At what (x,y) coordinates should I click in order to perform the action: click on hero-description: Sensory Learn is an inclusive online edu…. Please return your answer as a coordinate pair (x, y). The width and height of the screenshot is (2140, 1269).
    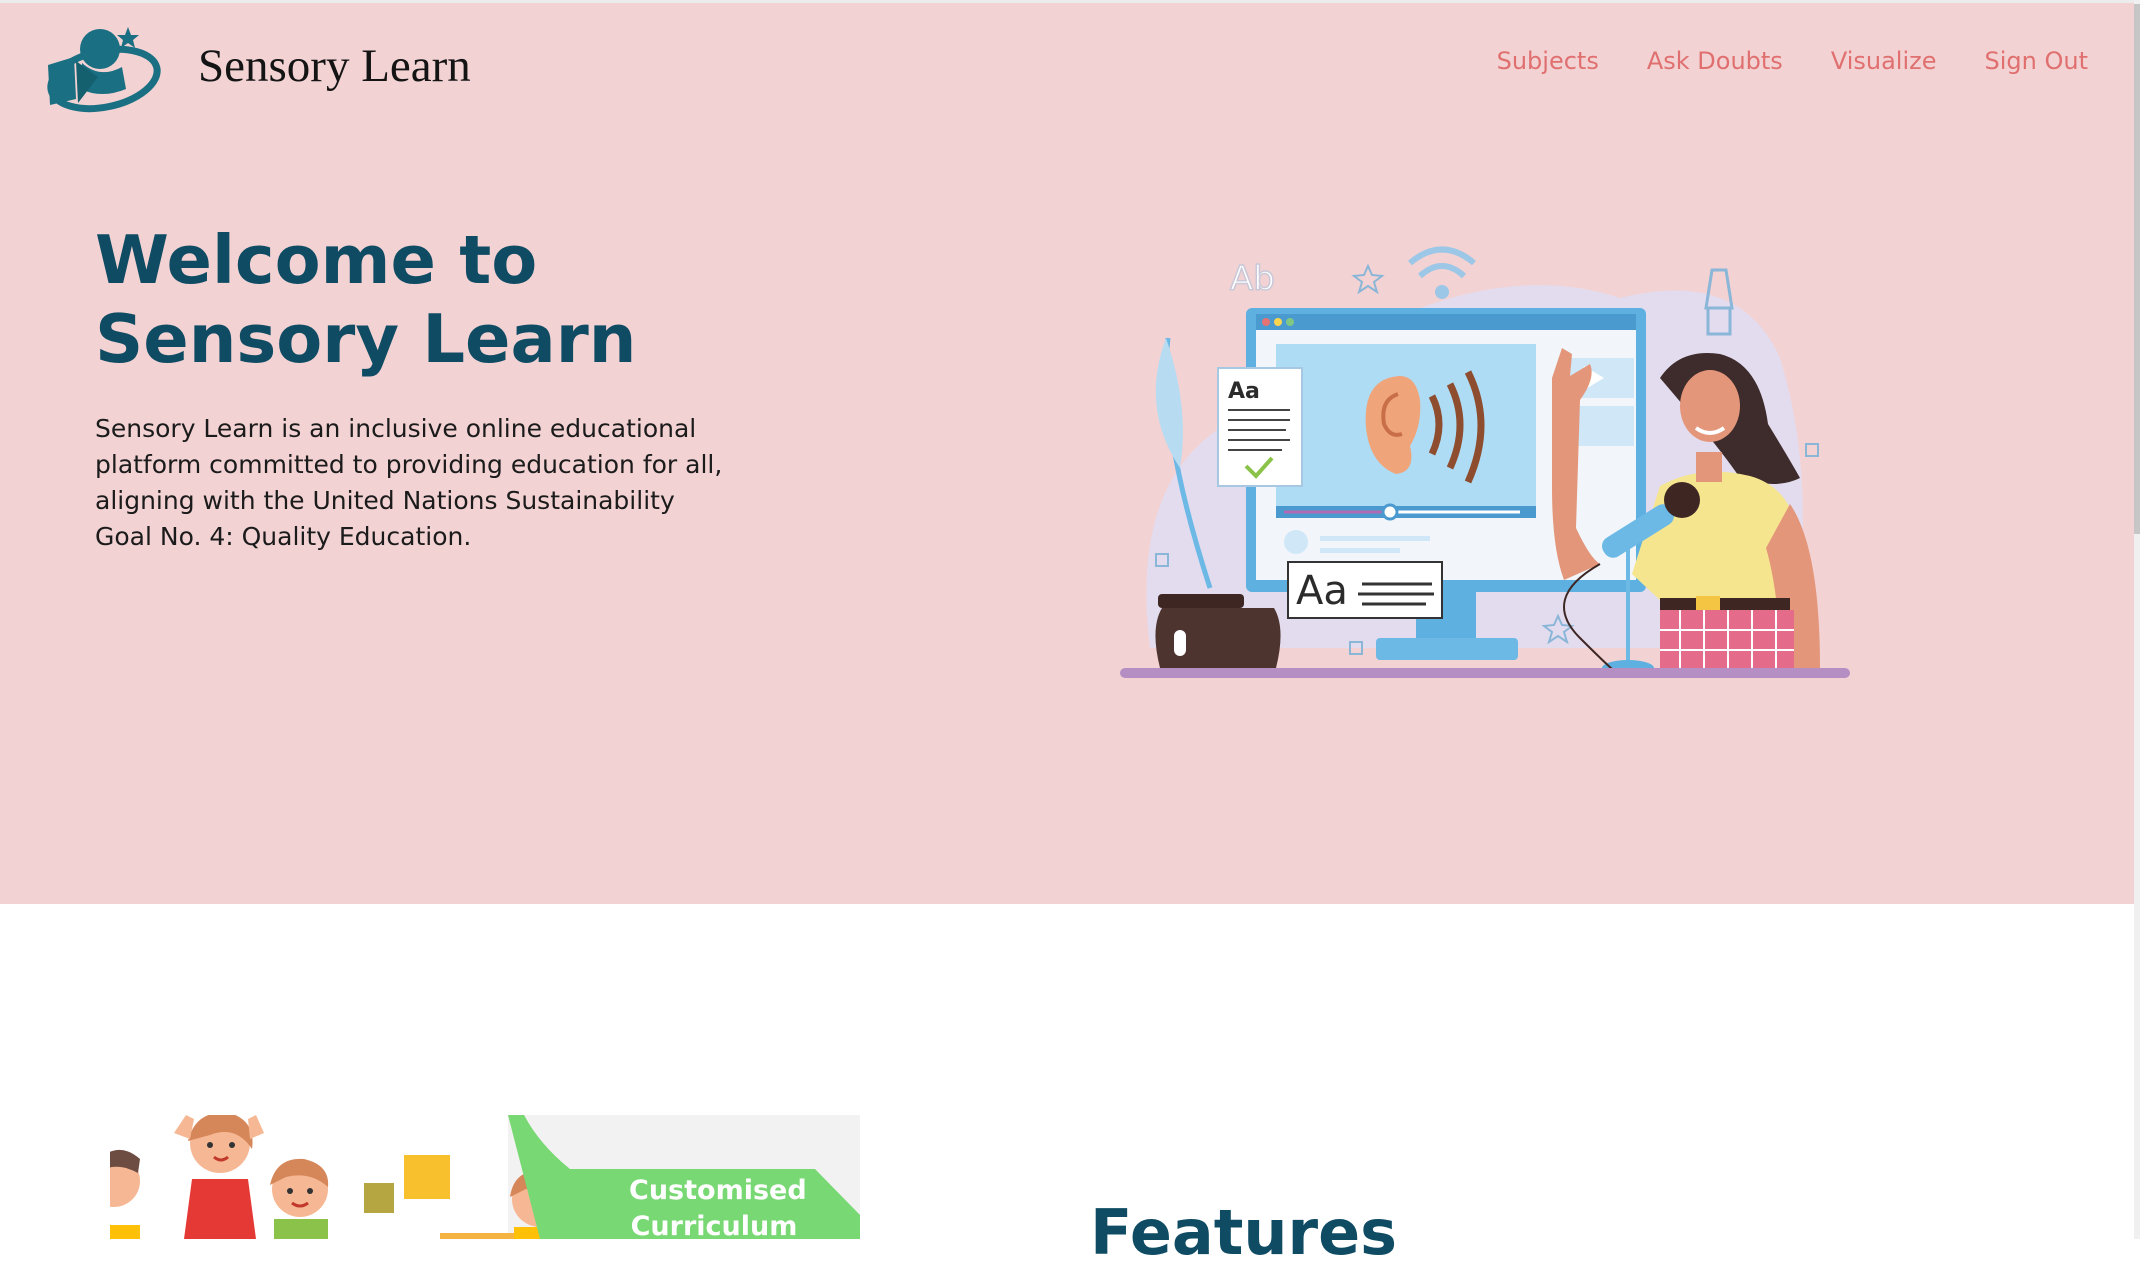
    Looking at the image, I should click on (409, 482).